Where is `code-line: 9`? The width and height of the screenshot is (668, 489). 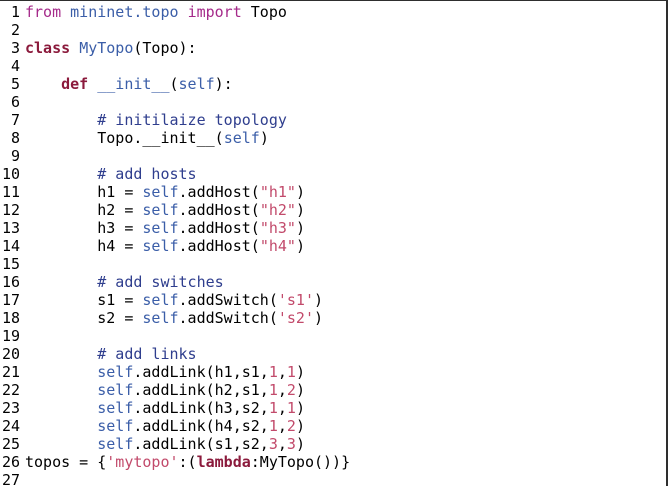
code-line: 9 is located at coordinates (12, 156).